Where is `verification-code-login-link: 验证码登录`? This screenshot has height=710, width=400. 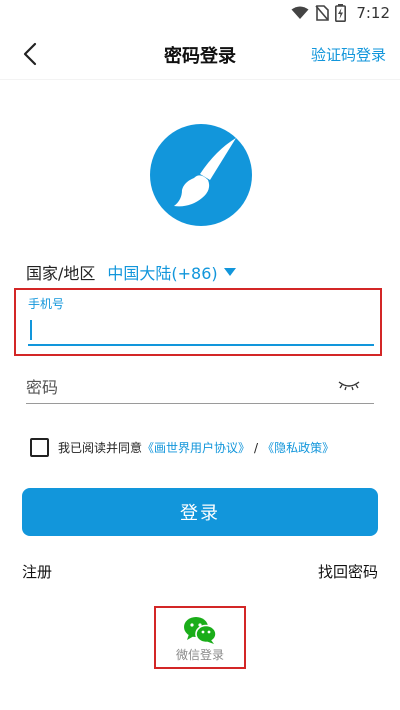 verification-code-login-link: 验证码登录 is located at coordinates (348, 54).